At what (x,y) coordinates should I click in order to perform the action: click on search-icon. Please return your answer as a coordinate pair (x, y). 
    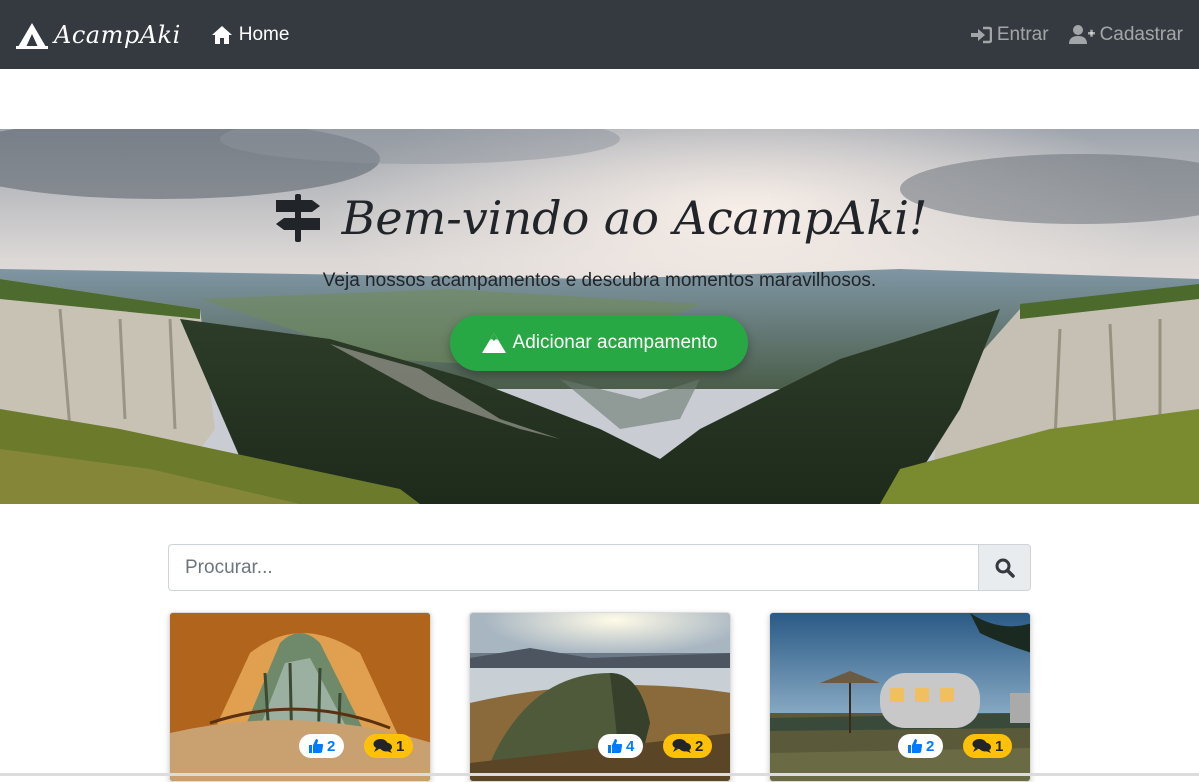
    Looking at the image, I should click on (1005, 568).